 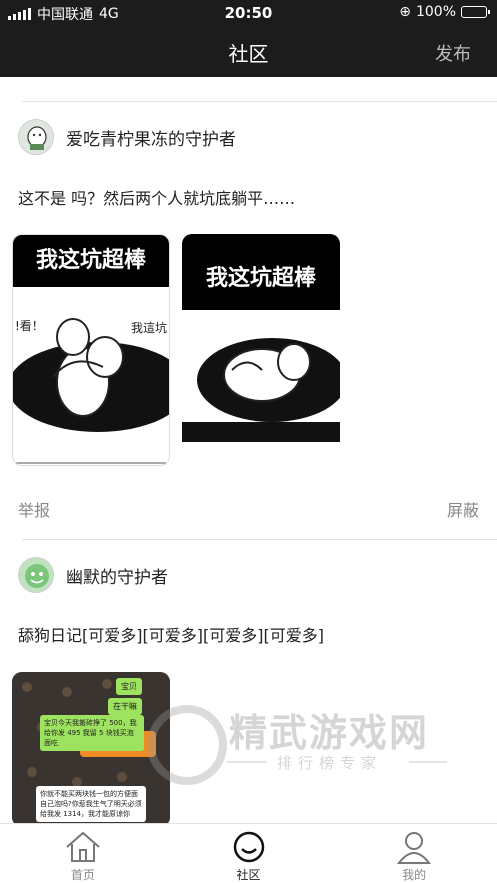 What do you see at coordinates (29, 326) in the screenshot?
I see `meme-side-text-left: !看！` at bounding box center [29, 326].